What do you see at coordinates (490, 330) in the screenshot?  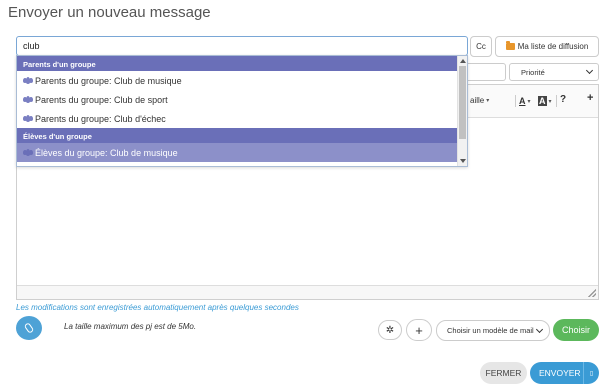 I see `template-select-label: Choisir un modèle de mail` at bounding box center [490, 330].